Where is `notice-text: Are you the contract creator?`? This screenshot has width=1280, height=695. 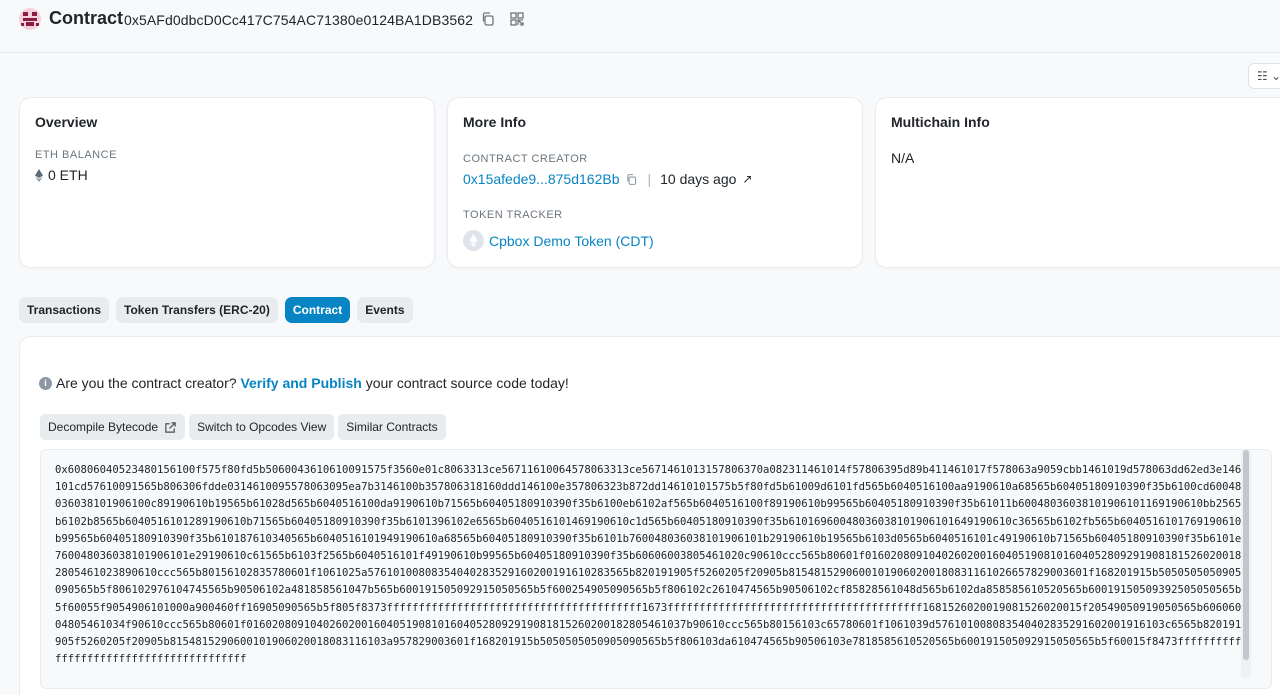 notice-text: Are you the contract creator? is located at coordinates (146, 383).